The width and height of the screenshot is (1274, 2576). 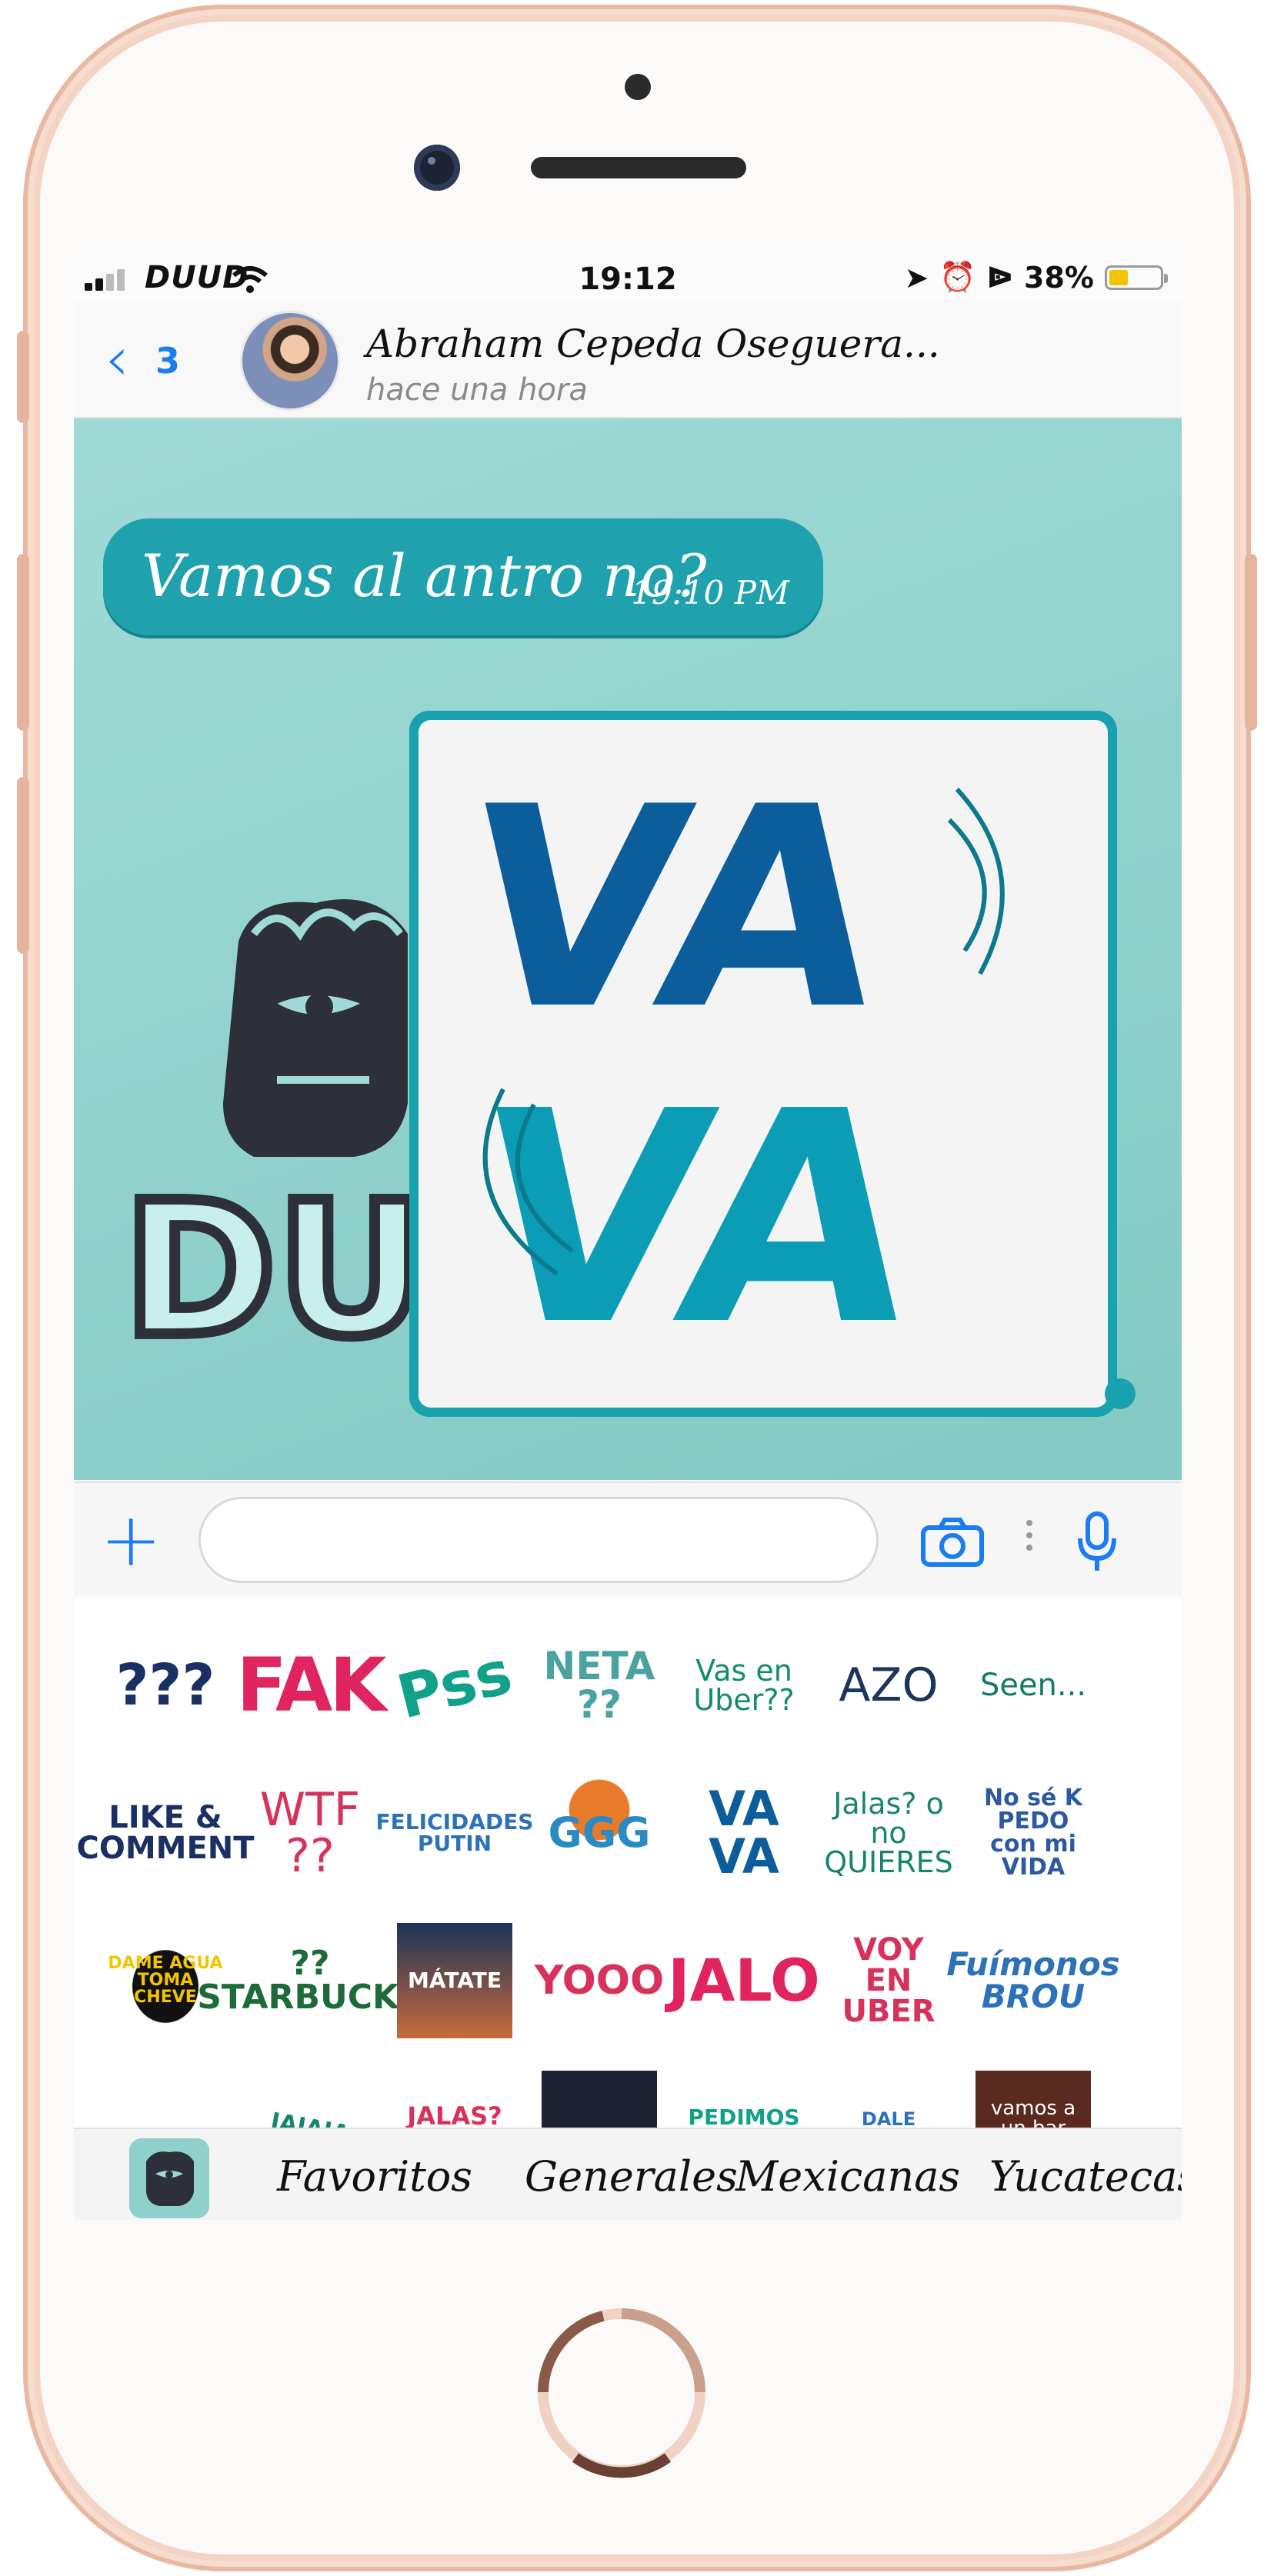 I want to click on camera-icon, so click(x=952, y=1542).